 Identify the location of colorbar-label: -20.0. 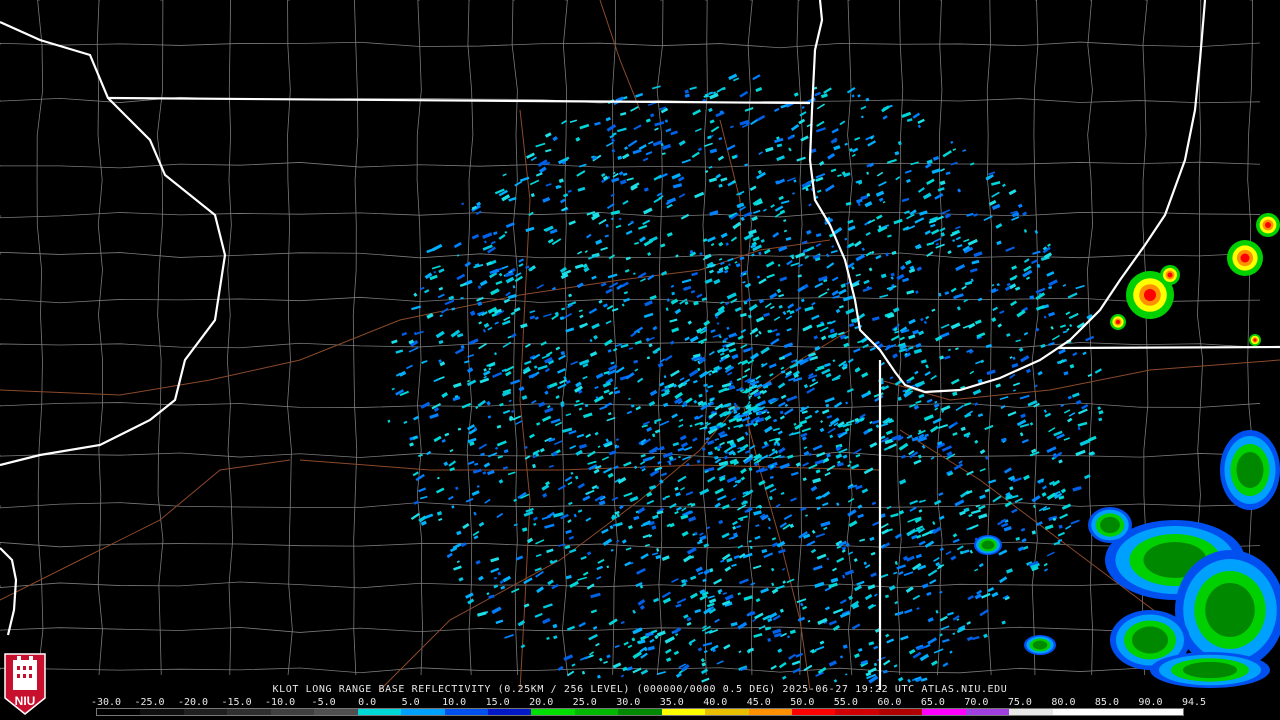
(193, 702).